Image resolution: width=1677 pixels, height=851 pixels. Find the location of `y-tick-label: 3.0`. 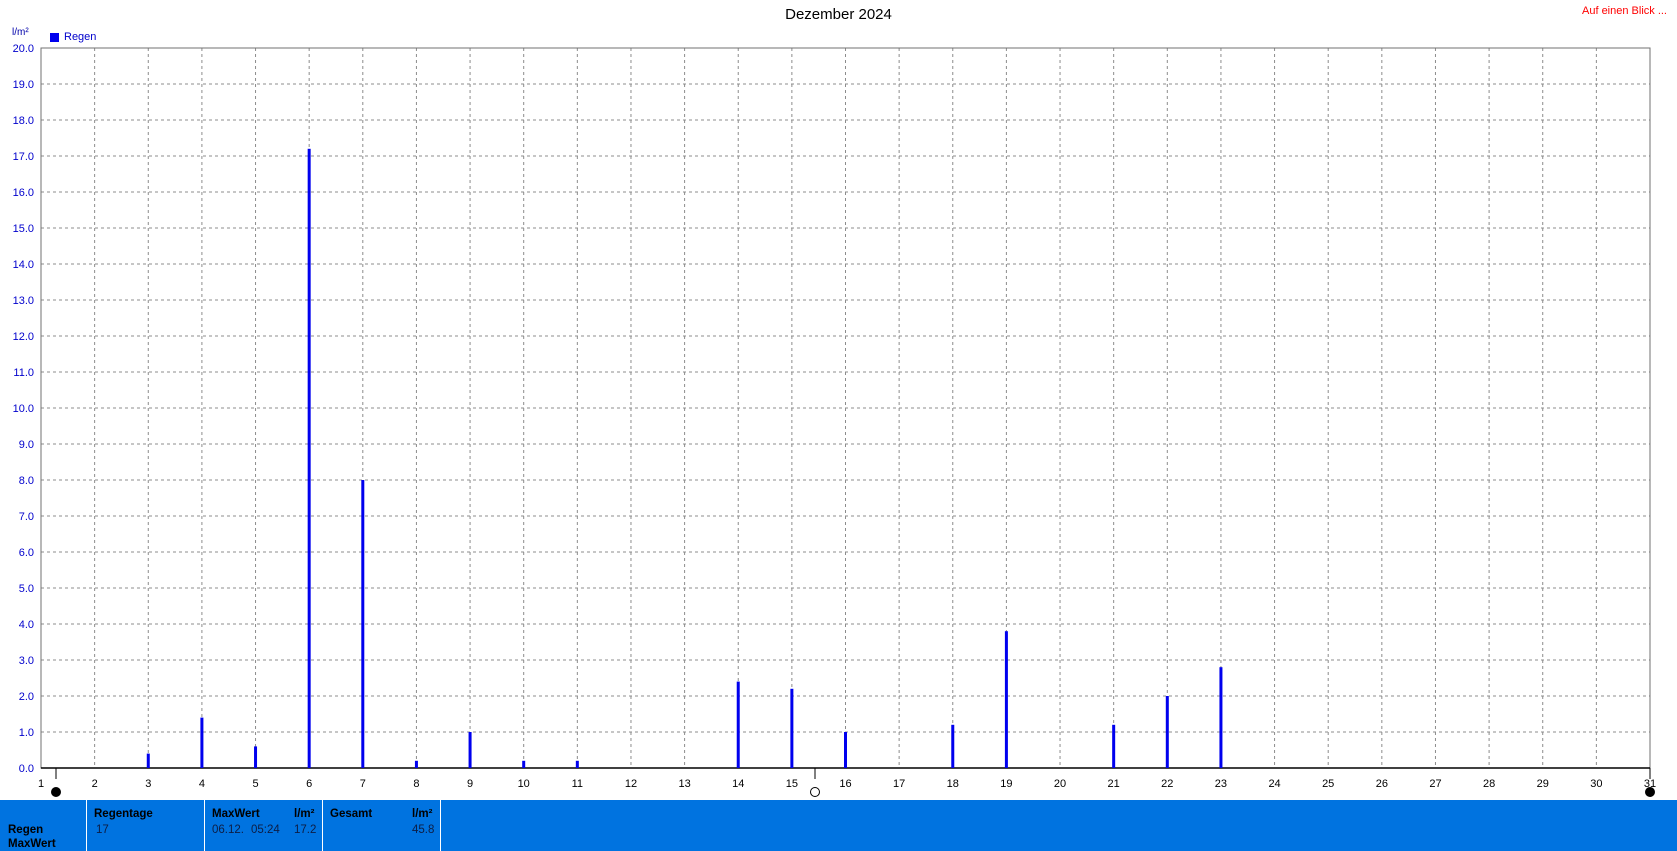

y-tick-label: 3.0 is located at coordinates (26, 661).